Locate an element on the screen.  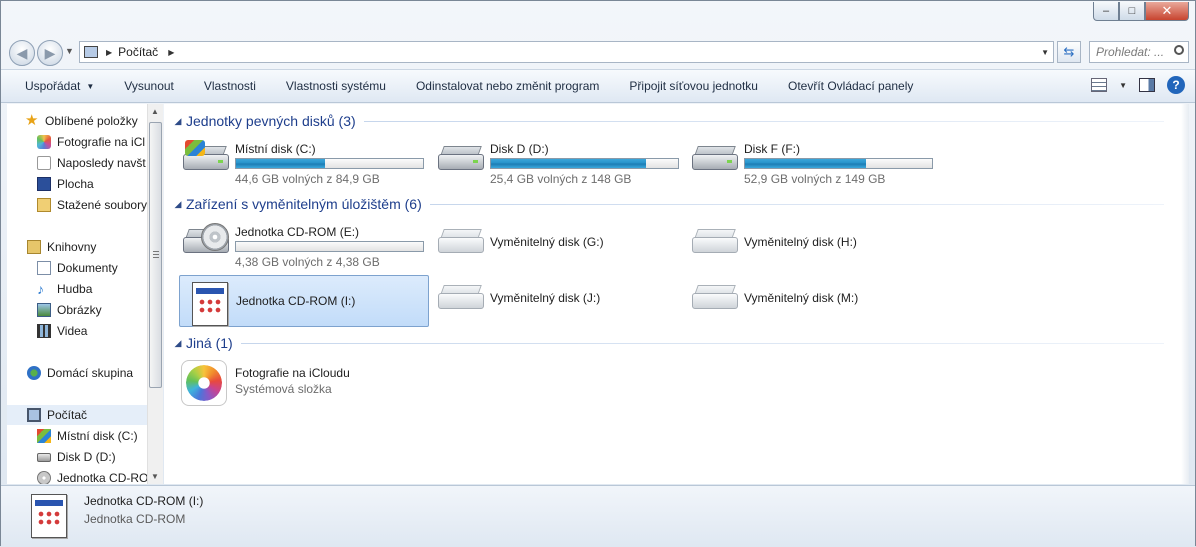
documents-icon is located at coordinates (44, 268).